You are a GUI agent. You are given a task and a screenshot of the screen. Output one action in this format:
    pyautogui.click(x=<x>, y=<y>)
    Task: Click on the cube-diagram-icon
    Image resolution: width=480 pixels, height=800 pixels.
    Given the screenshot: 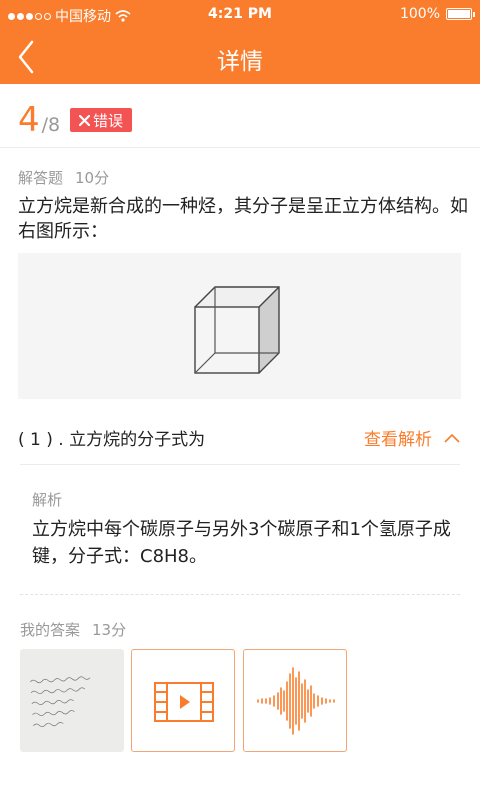 What is the action you would take?
    pyautogui.click(x=237, y=330)
    